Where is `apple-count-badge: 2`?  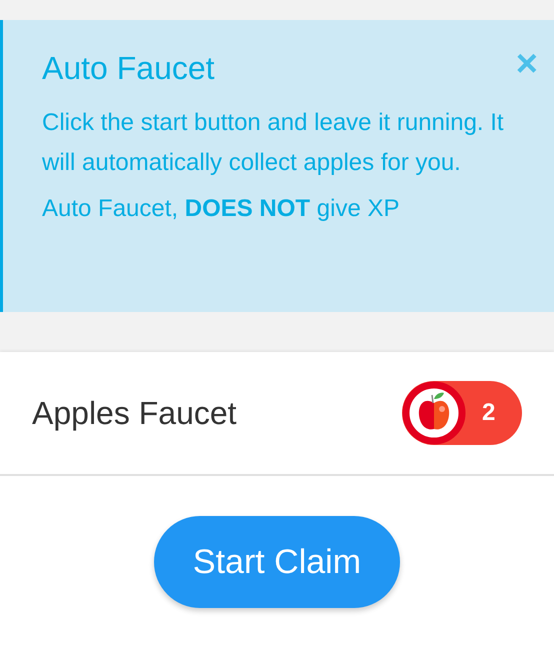 apple-count-badge: 2 is located at coordinates (462, 413).